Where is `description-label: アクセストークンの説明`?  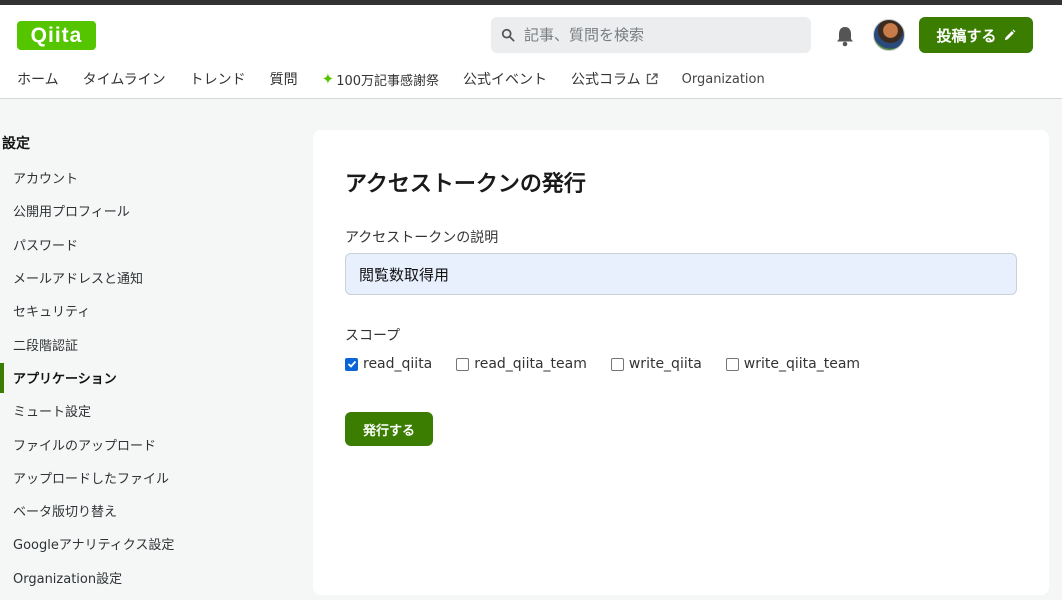
description-label: アクセストークンの説明 is located at coordinates (422, 238).